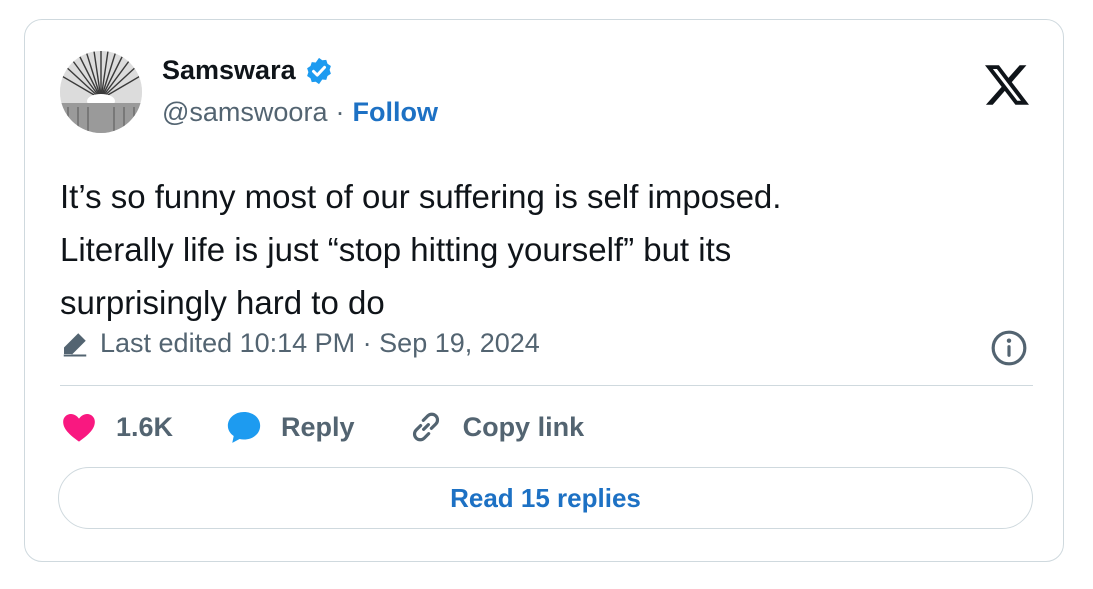 Image resolution: width=1093 pixels, height=589 pixels. What do you see at coordinates (101, 92) in the screenshot?
I see `avatar` at bounding box center [101, 92].